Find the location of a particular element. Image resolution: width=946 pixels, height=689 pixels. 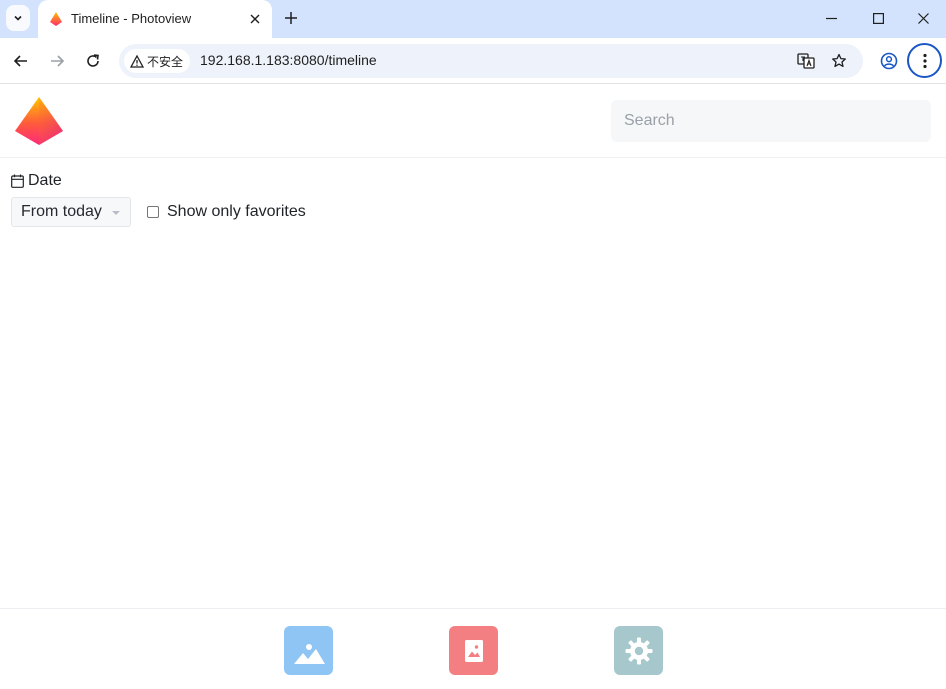

minimize-icon is located at coordinates (831, 18).